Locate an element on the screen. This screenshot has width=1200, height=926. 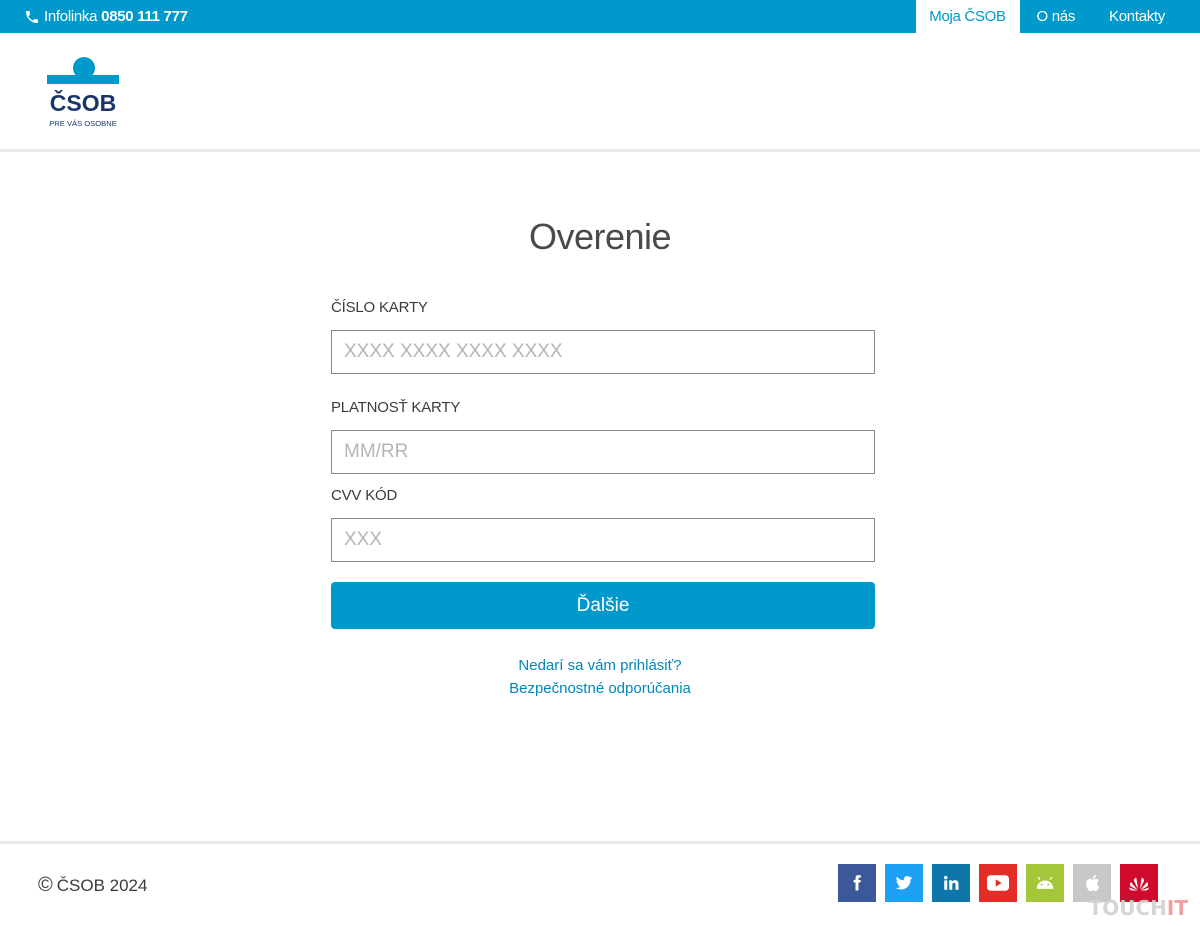
android-icon is located at coordinates (1045, 882).